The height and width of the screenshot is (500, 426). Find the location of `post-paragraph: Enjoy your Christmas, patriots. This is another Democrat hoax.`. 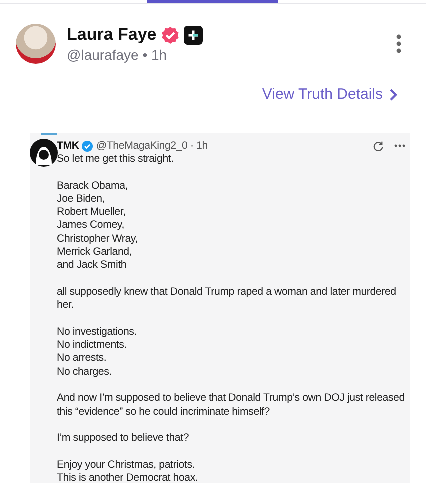

post-paragraph: Enjoy your Christmas, patriots. This is another Democrat hoax. is located at coordinates (128, 472).